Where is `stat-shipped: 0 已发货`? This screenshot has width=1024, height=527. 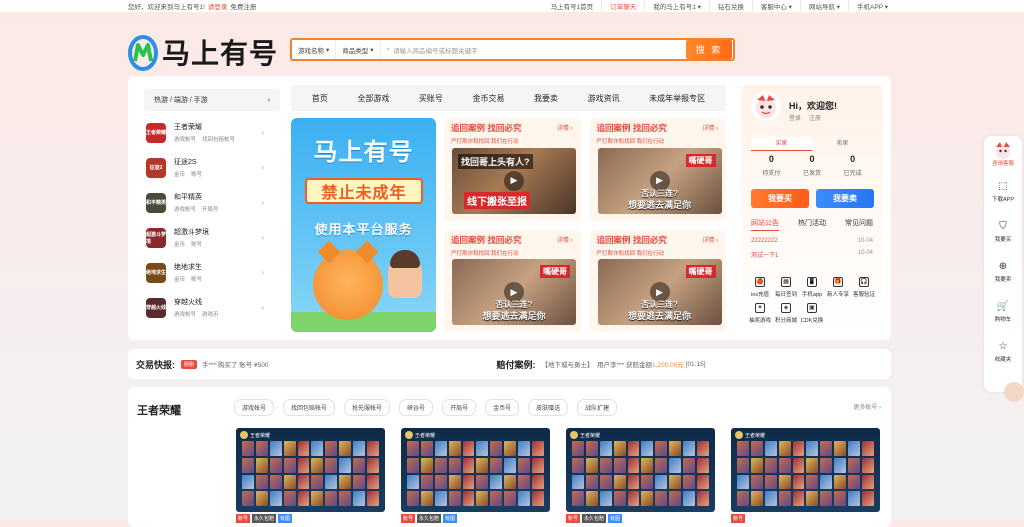 stat-shipped: 0 已发货 is located at coordinates (812, 165).